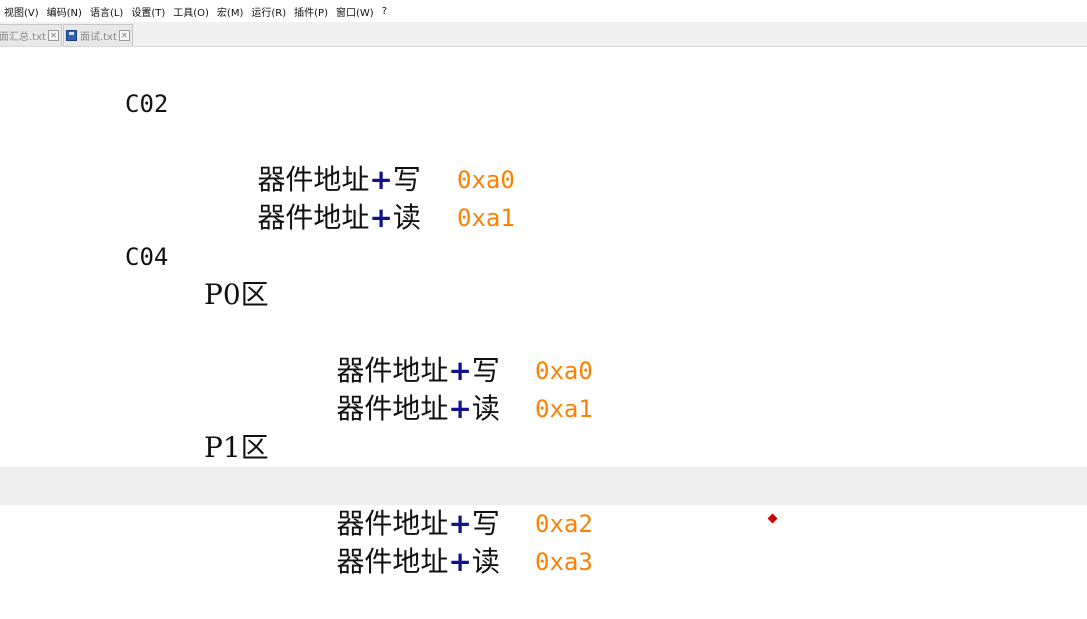  What do you see at coordinates (543, 427) in the screenshot?
I see `editor-line: P1区` at bounding box center [543, 427].